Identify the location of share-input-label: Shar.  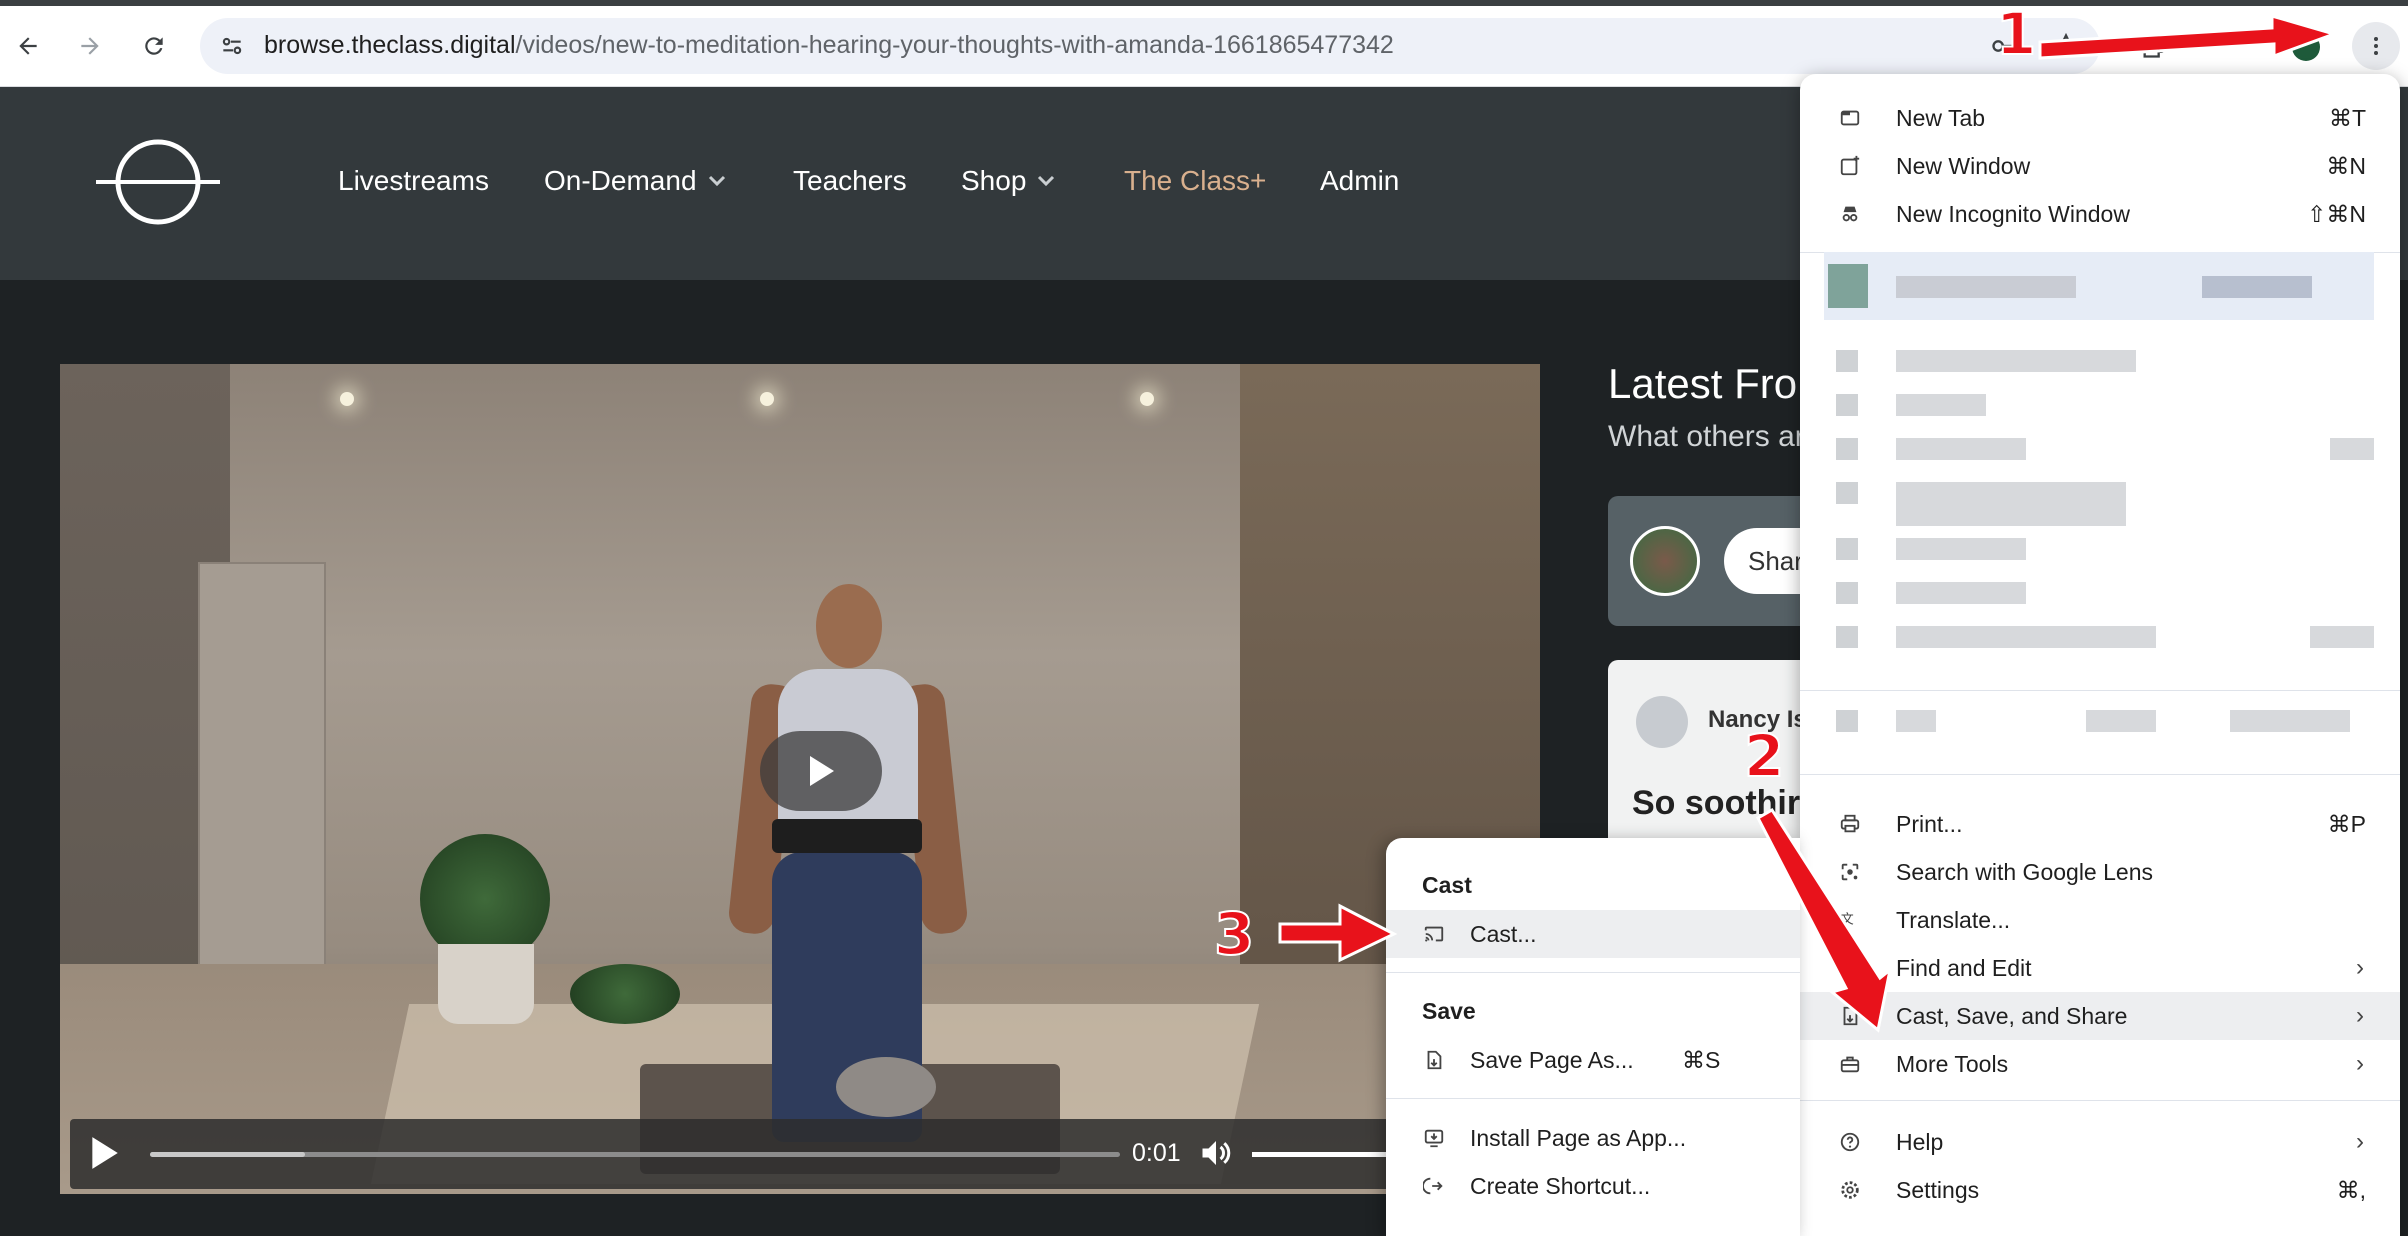
(1775, 561).